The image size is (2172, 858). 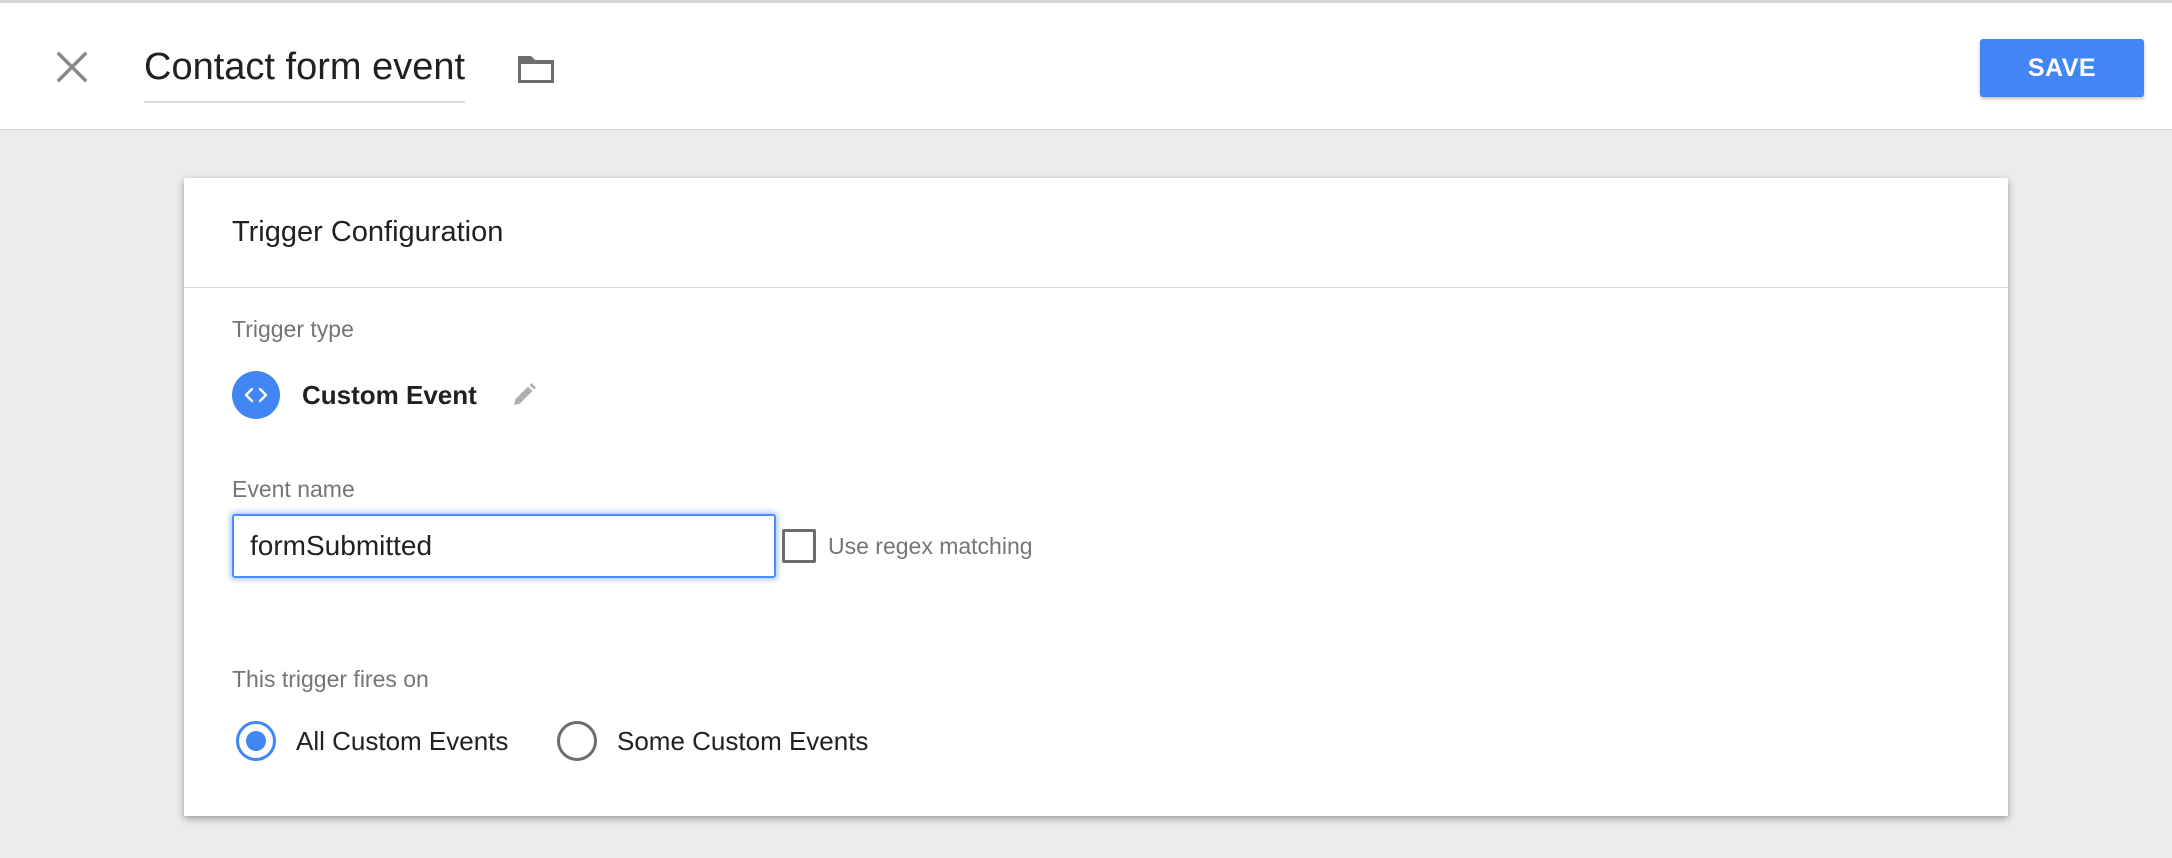 I want to click on radio-some-custom-events: Some Custom Events, so click(x=712, y=741).